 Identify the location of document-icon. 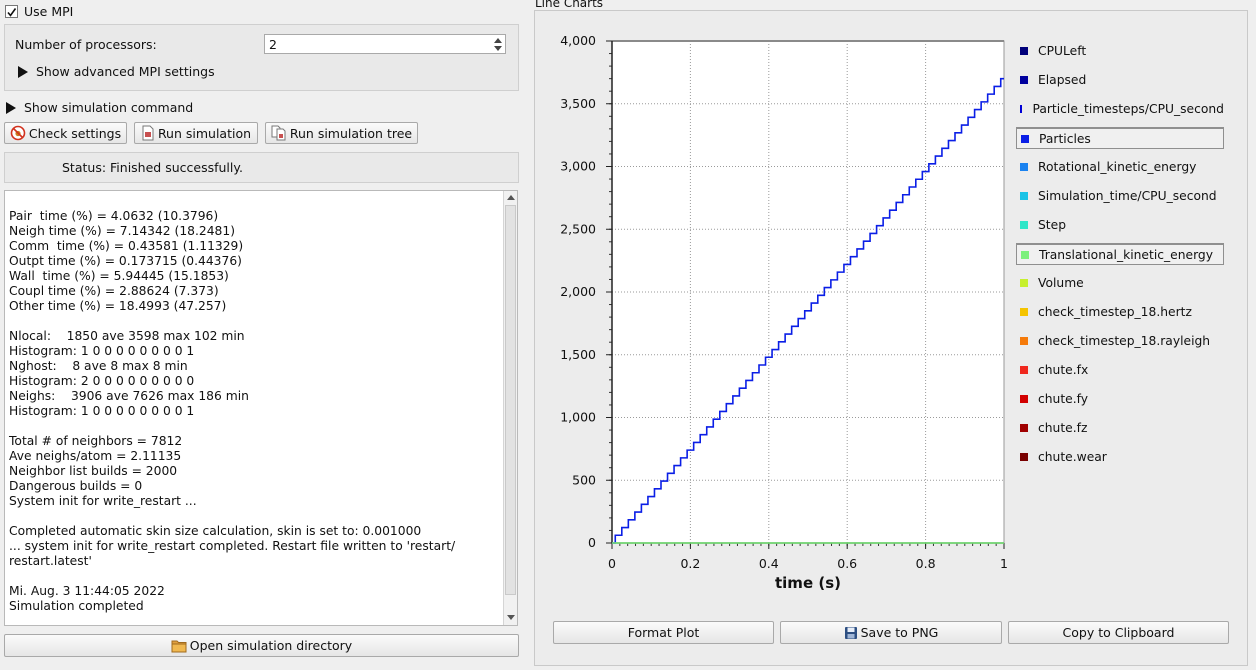
(148, 133).